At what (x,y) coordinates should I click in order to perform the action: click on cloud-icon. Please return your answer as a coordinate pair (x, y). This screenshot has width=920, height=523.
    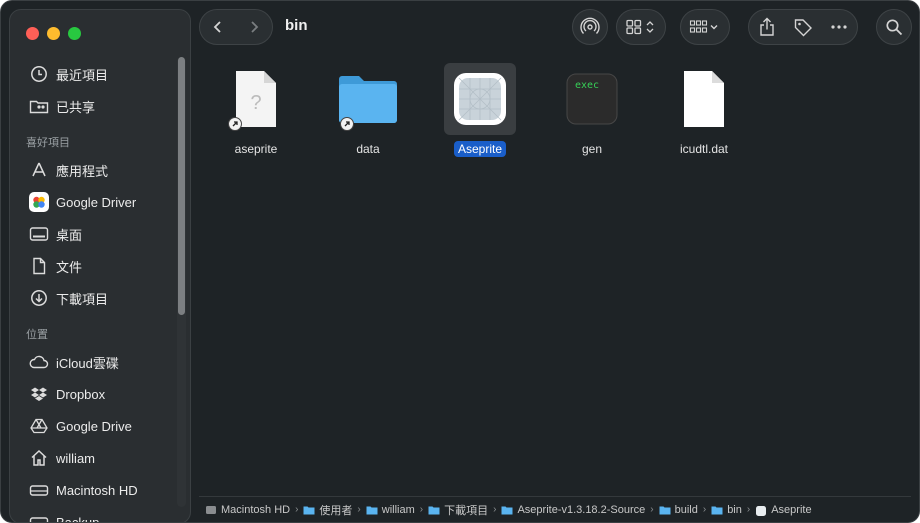
    Looking at the image, I should click on (39, 362).